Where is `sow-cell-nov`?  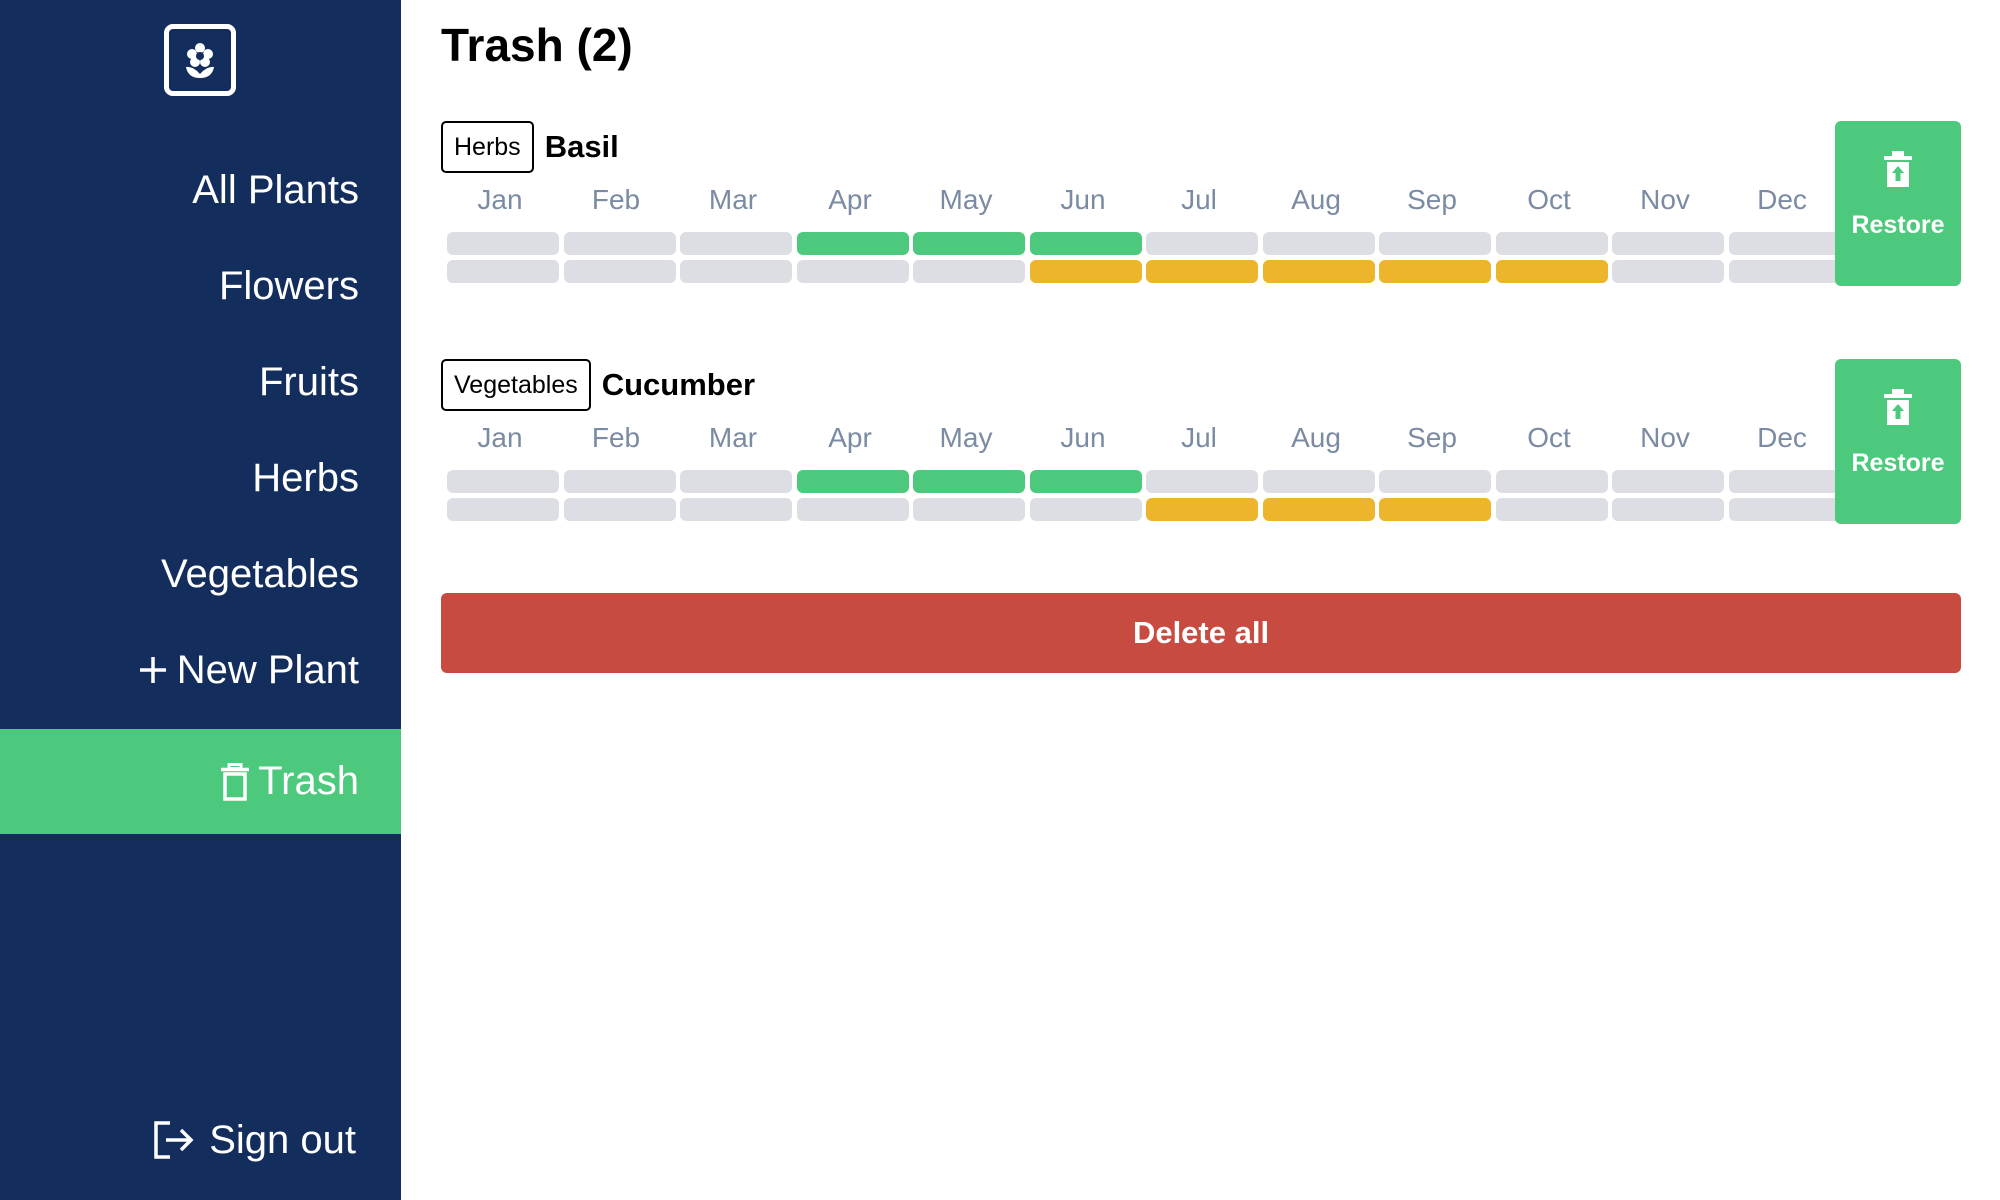
sow-cell-nov is located at coordinates (1668, 481).